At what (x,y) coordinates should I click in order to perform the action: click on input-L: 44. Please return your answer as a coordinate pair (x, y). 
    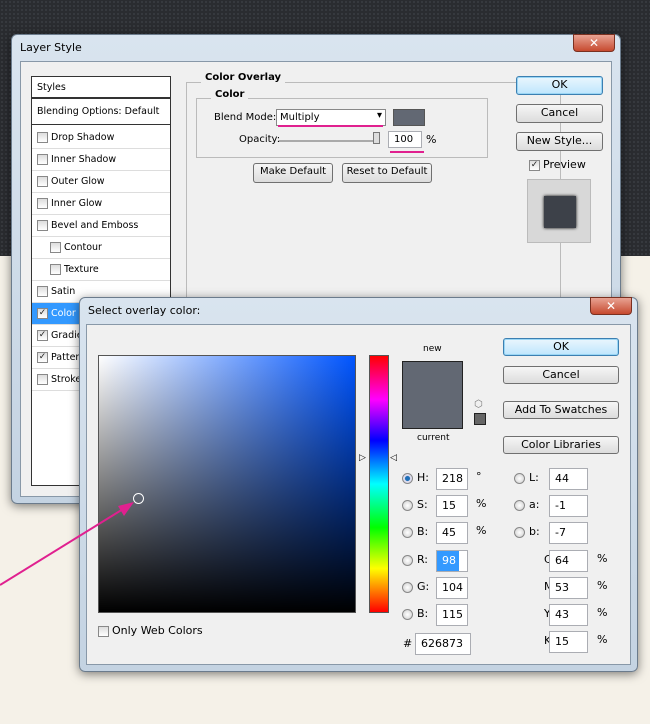
    Looking at the image, I should click on (568, 479).